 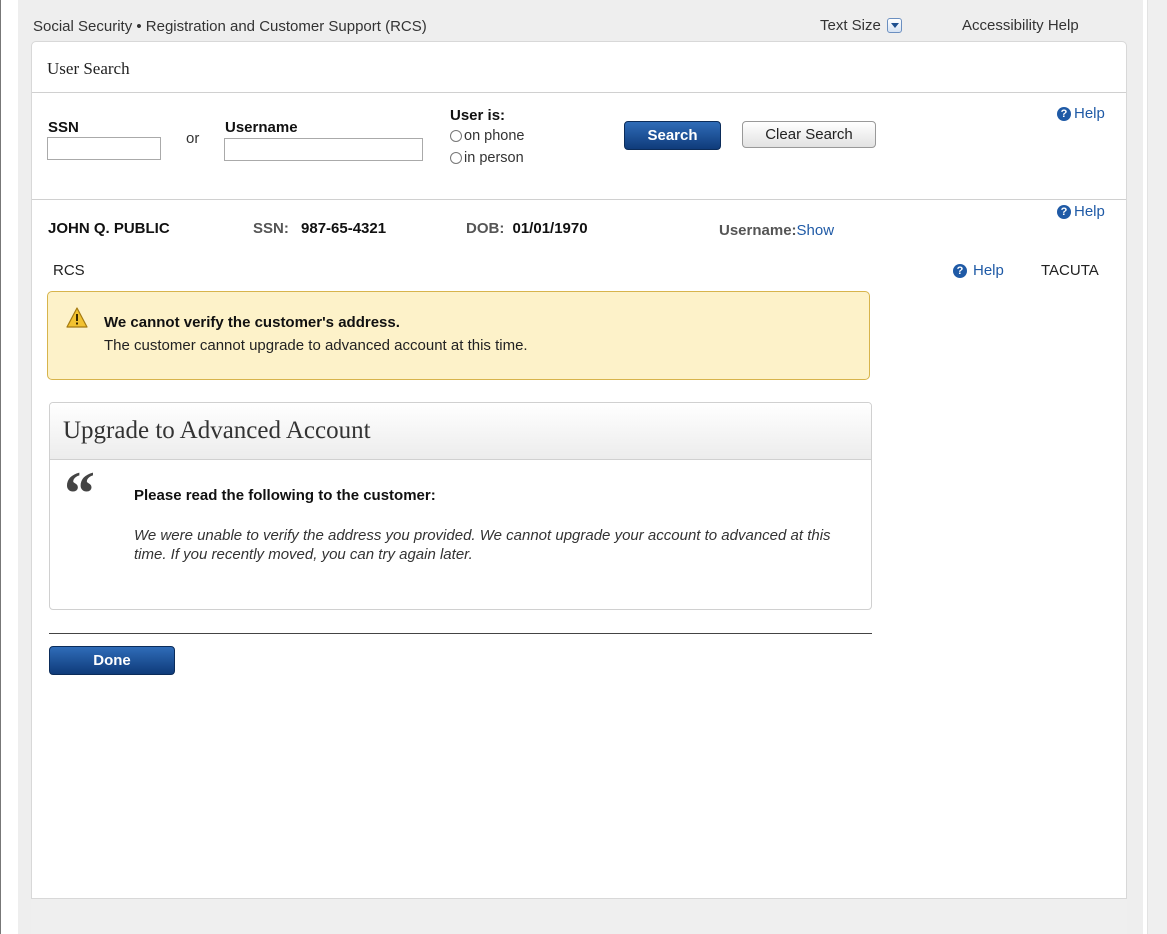 I want to click on window-right-gutter, so click(x=1157, y=467).